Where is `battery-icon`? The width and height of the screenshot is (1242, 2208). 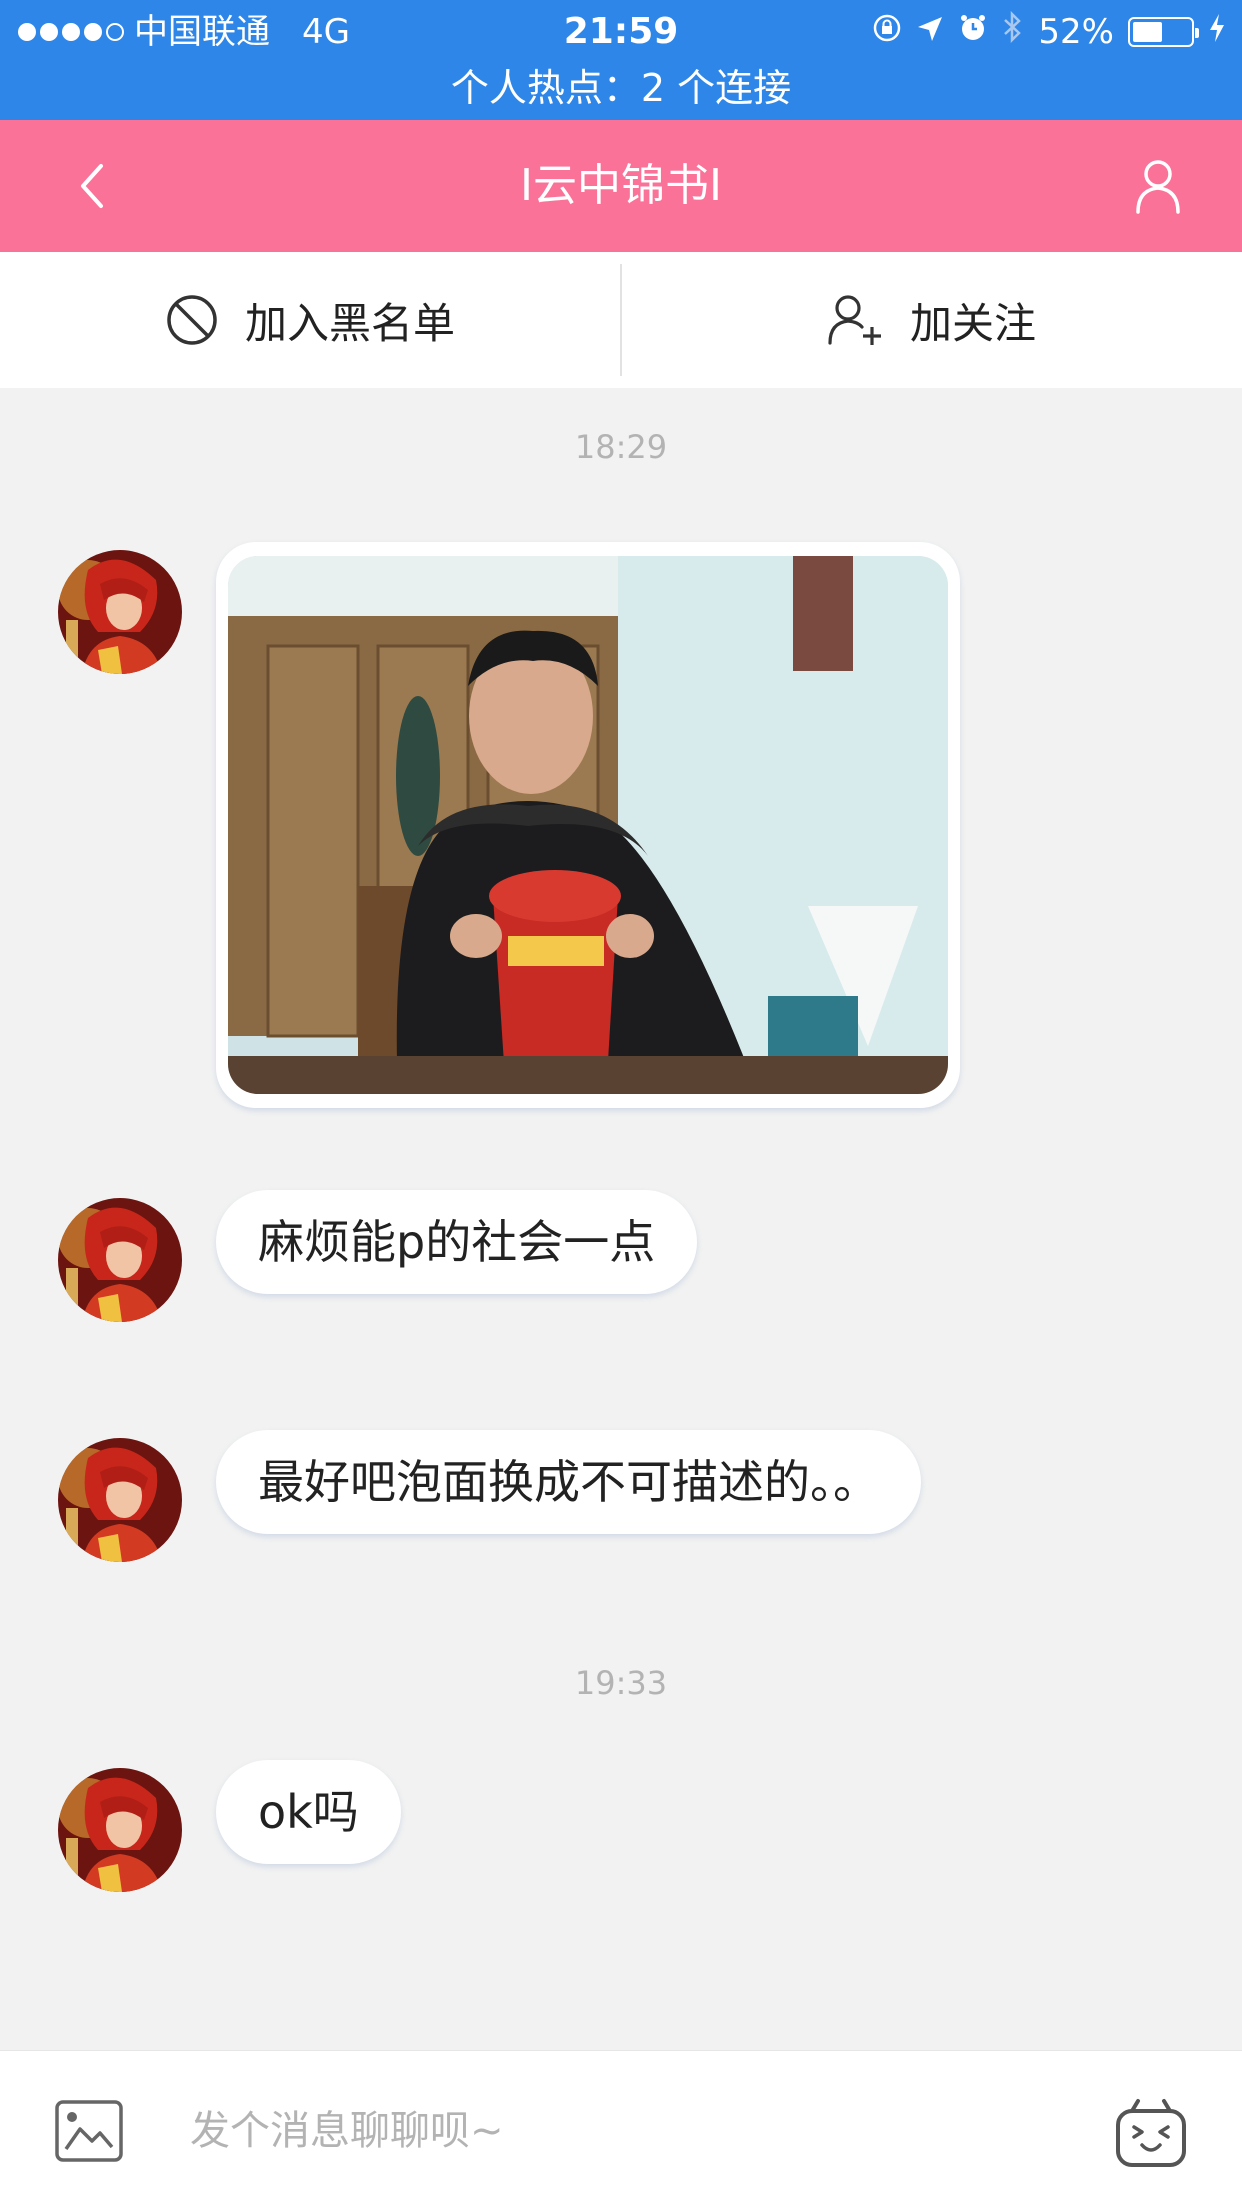
battery-icon is located at coordinates (1163, 32).